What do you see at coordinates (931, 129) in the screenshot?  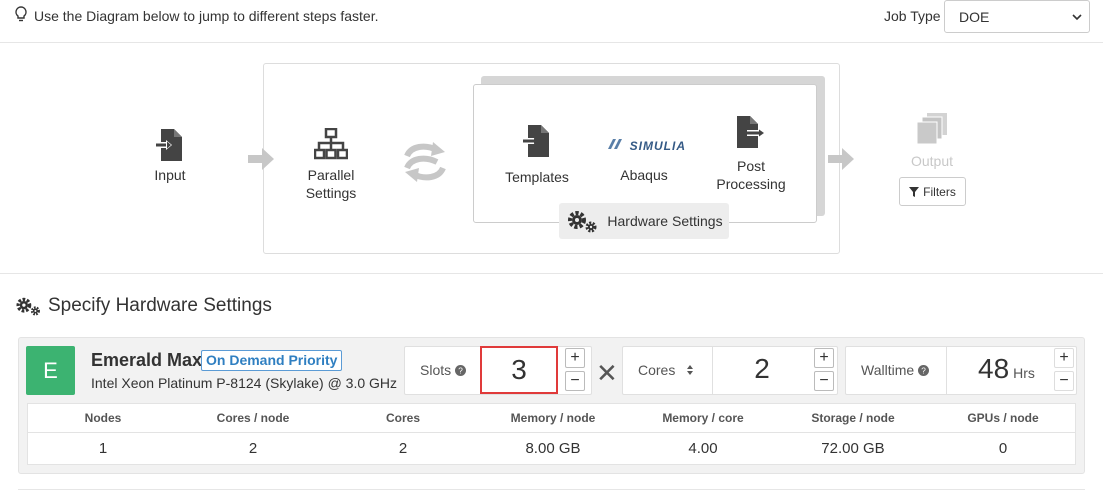 I see `copy-icon` at bounding box center [931, 129].